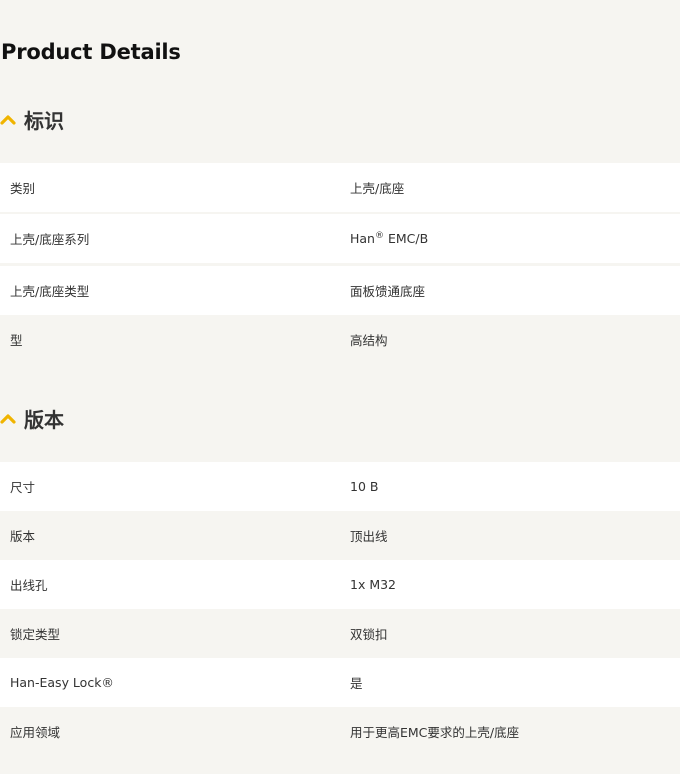 Image resolution: width=680 pixels, height=774 pixels. I want to click on row-label: Han-Easy Lock®, so click(62, 682).